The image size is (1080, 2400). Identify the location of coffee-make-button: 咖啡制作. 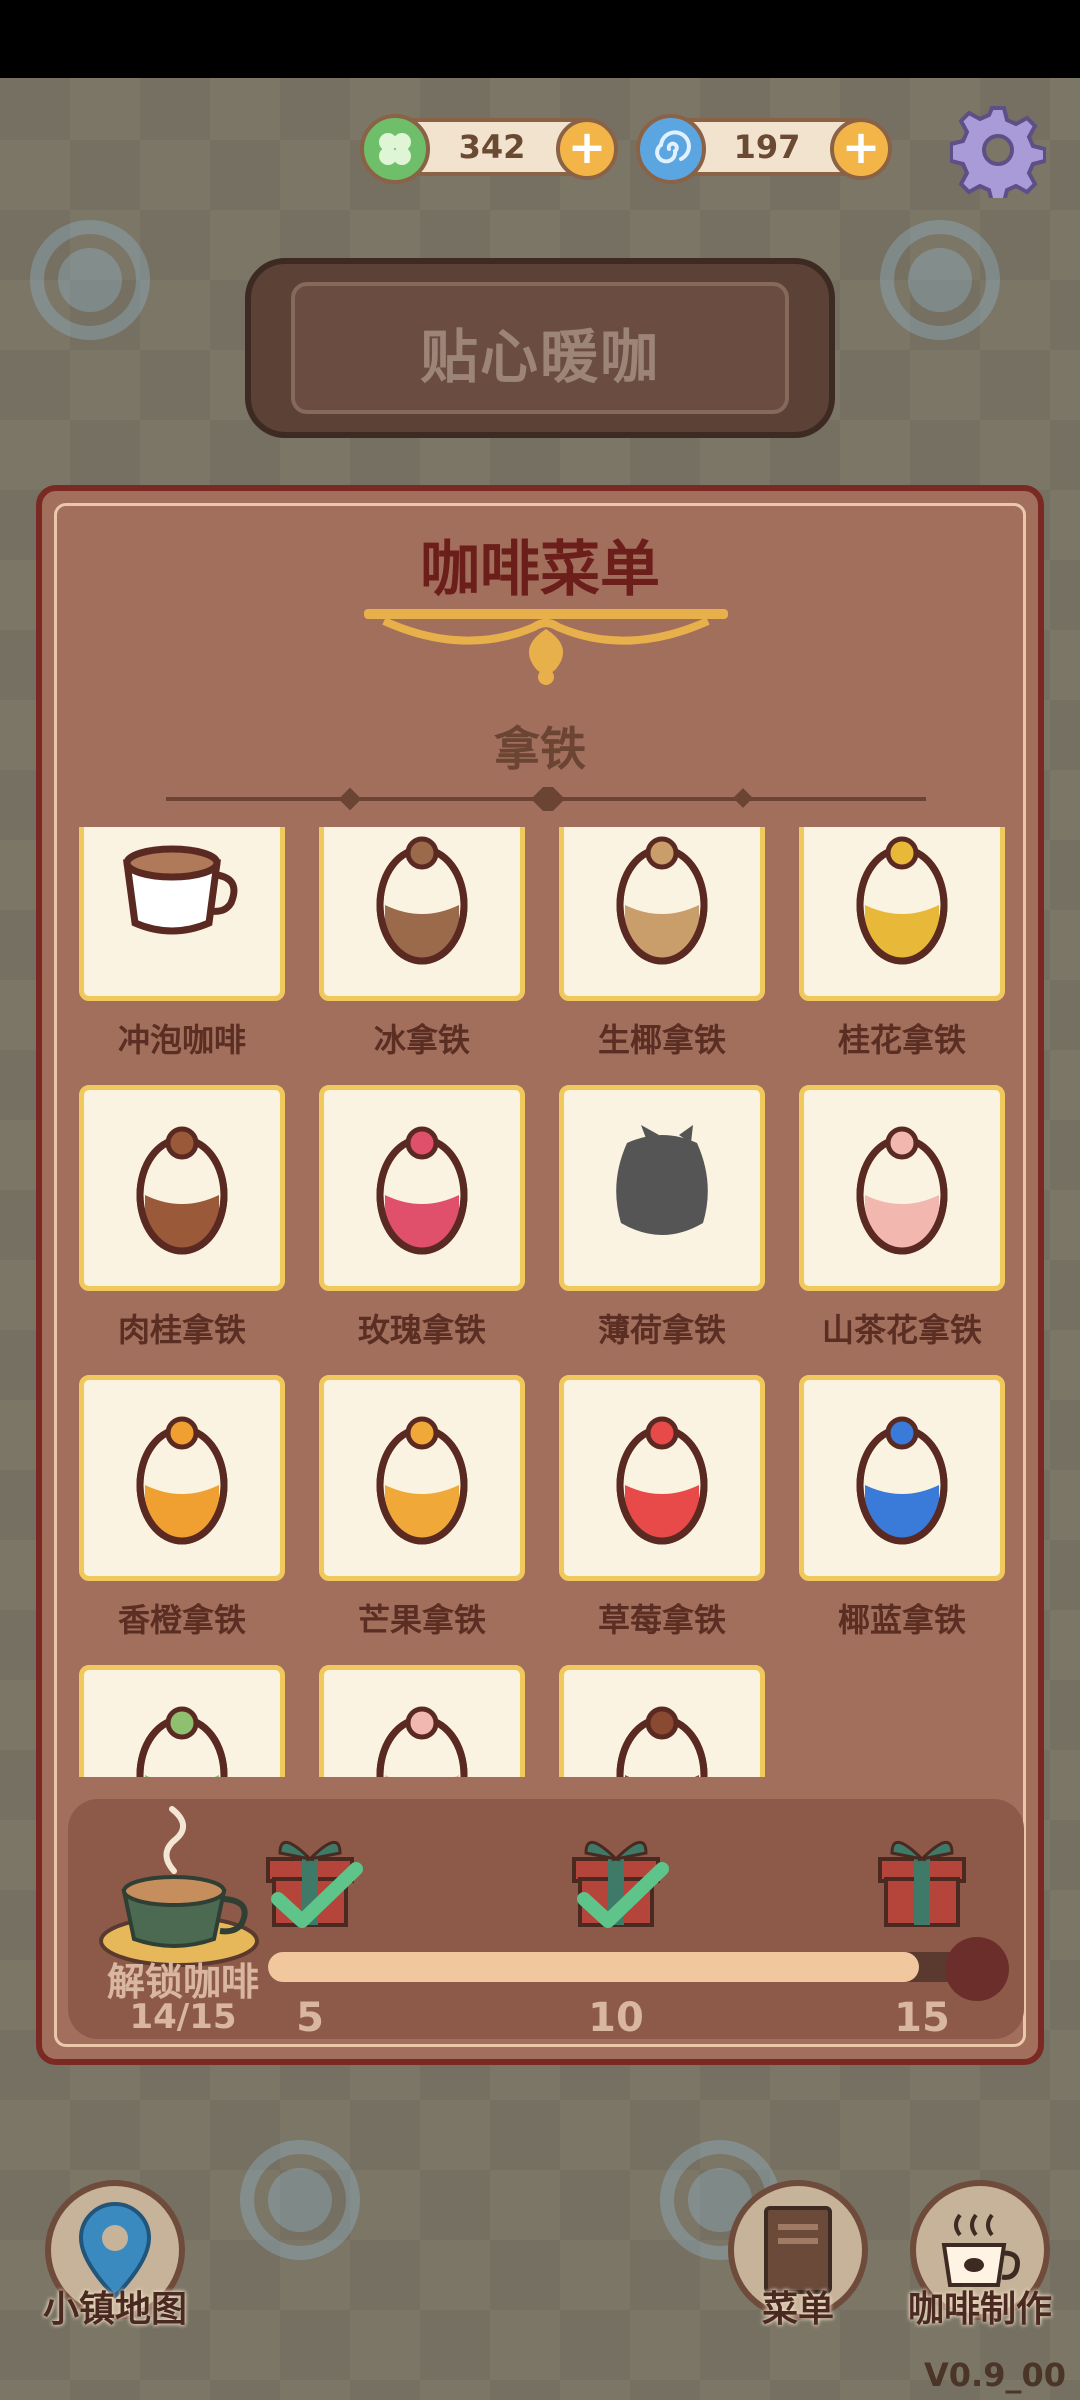
(980, 2256).